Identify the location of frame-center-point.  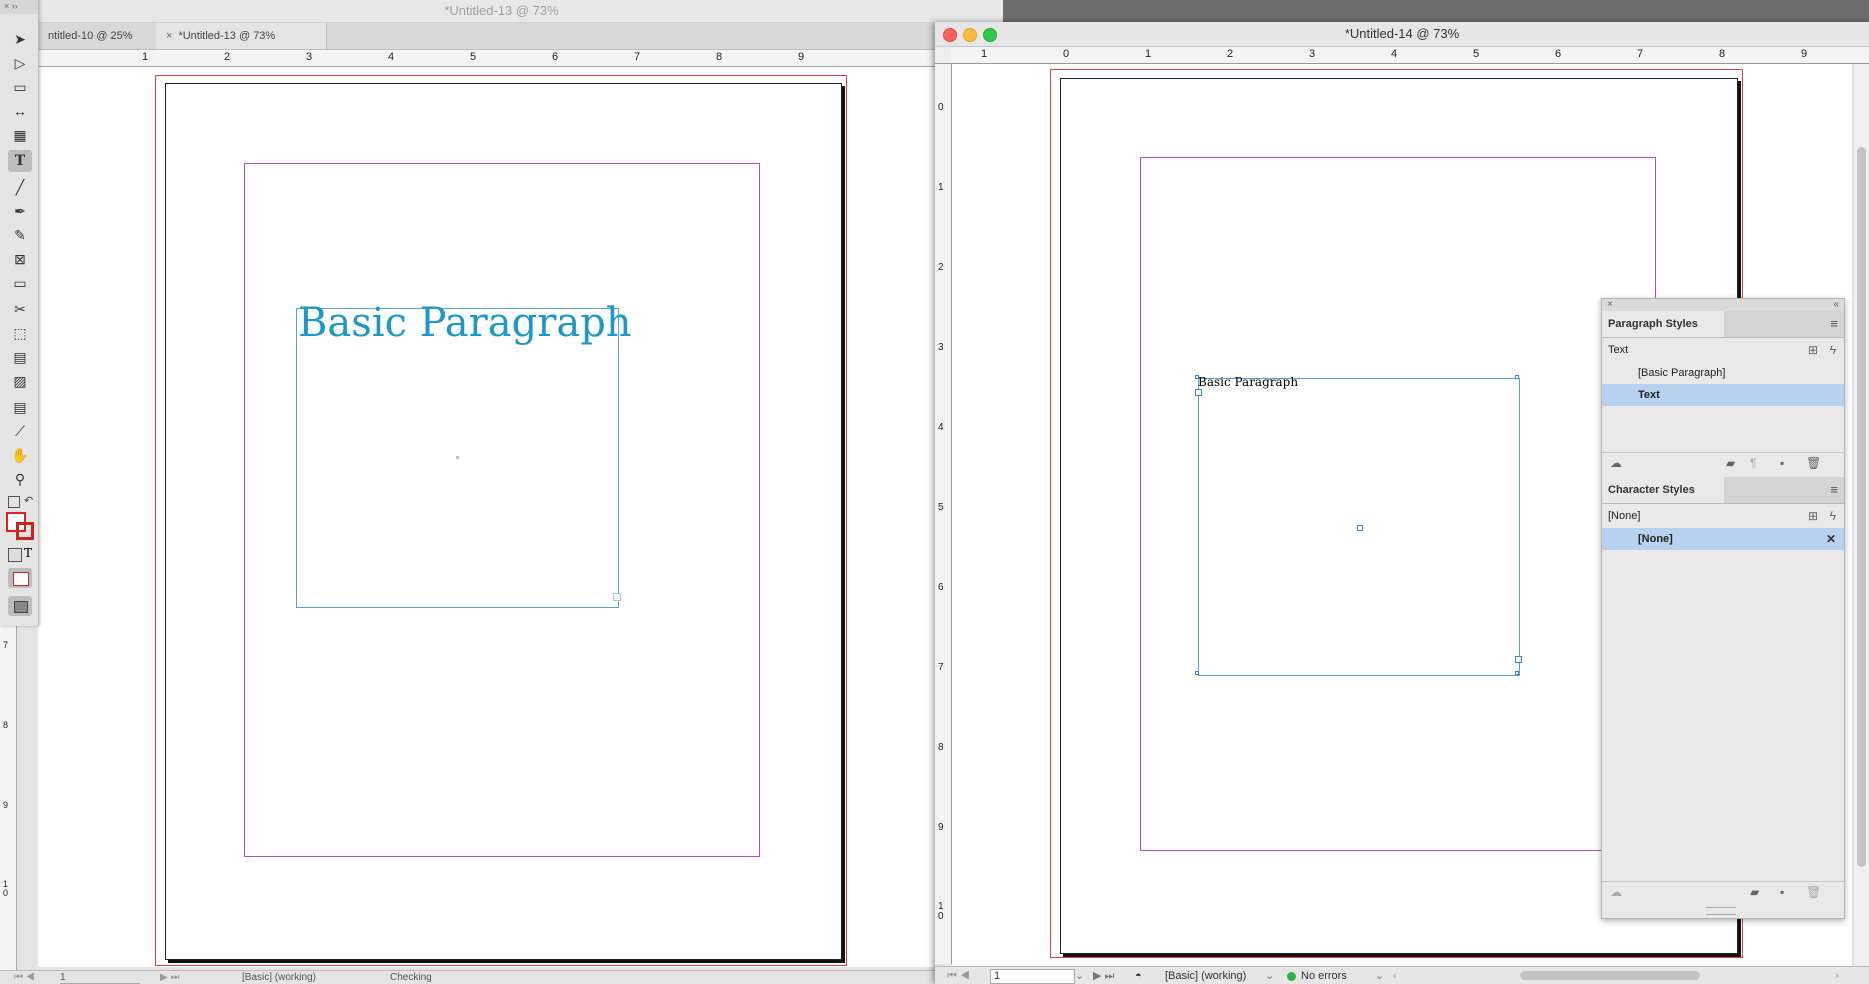
(1360, 528).